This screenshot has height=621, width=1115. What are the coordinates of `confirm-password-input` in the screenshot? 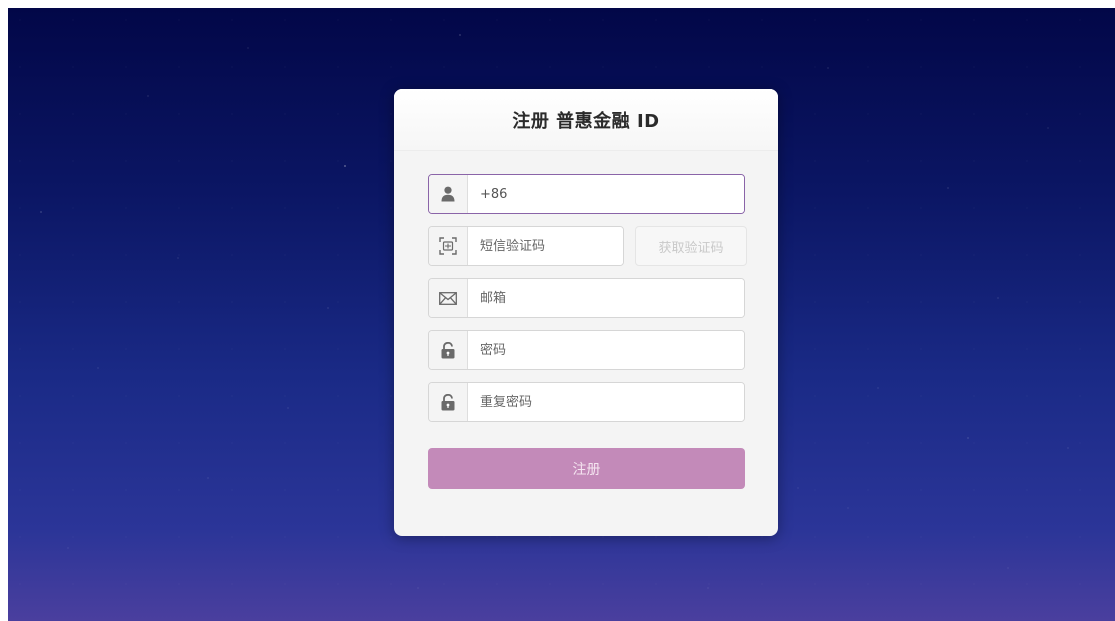 It's located at (606, 402).